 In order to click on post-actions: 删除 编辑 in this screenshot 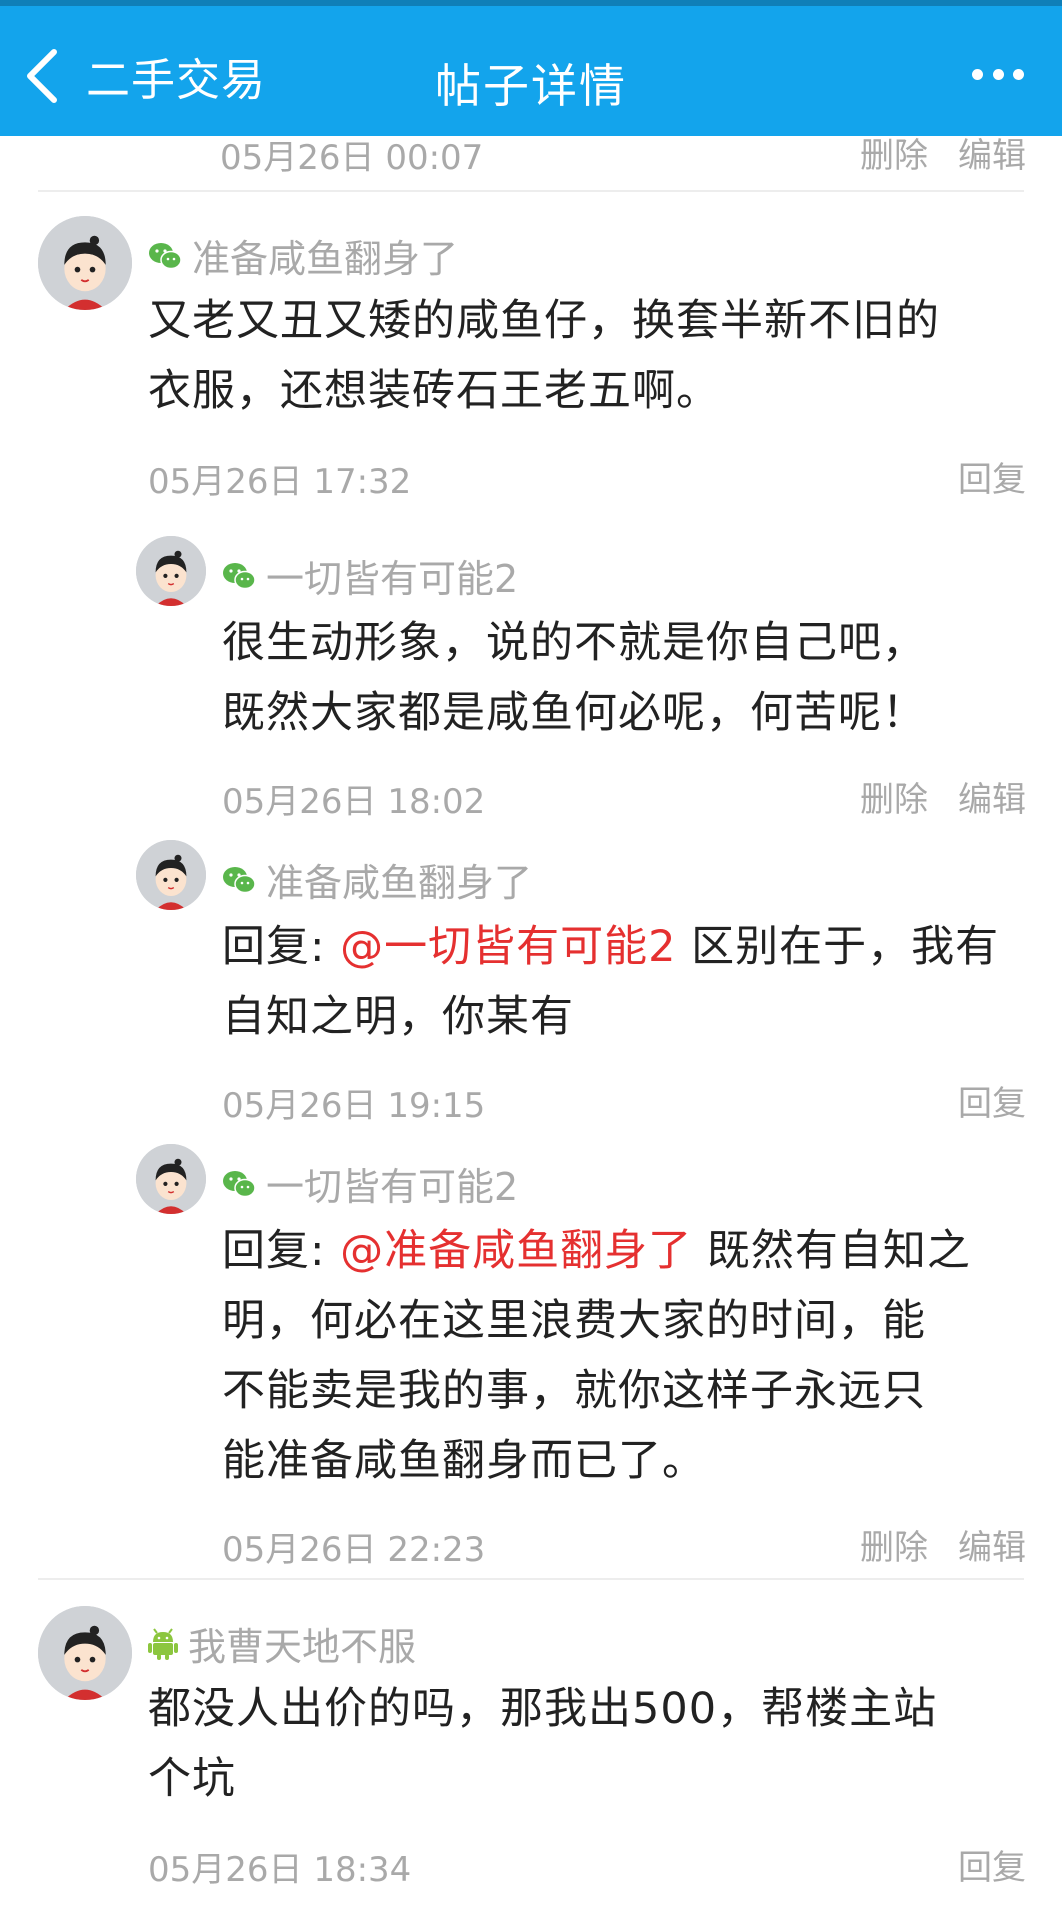, I will do `click(928, 152)`.